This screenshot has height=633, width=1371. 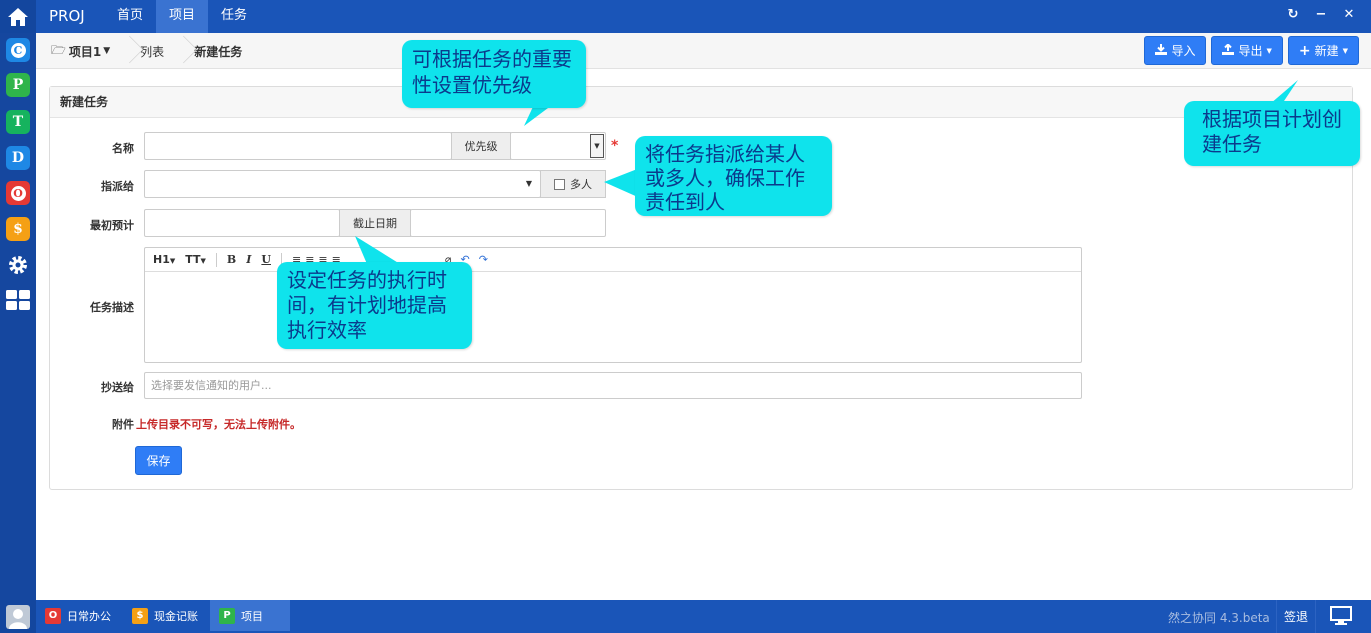 What do you see at coordinates (227, 615) in the screenshot?
I see `project-icon: P` at bounding box center [227, 615].